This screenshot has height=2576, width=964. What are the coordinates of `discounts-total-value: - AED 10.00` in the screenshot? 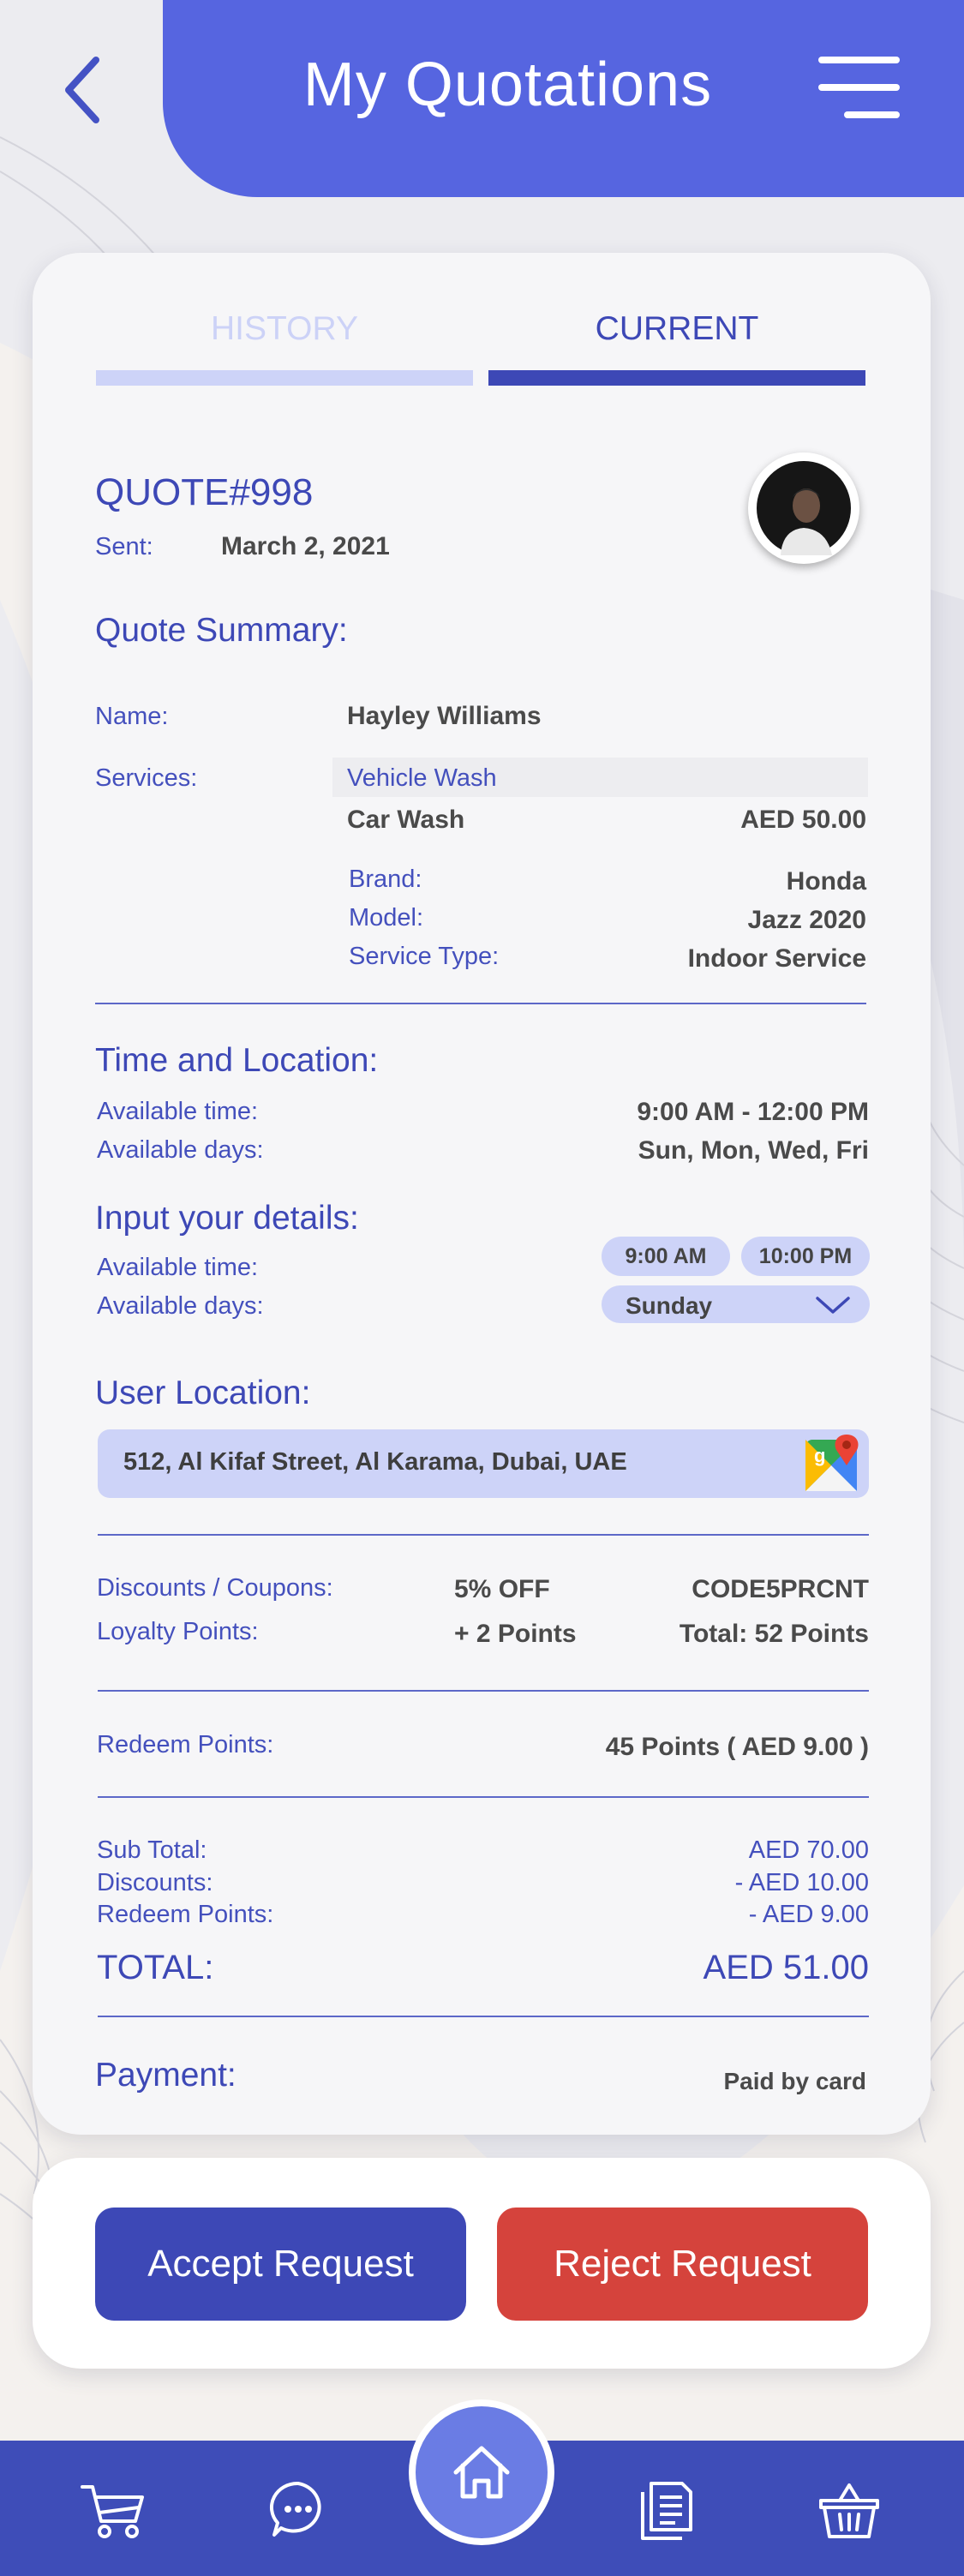 It's located at (801, 1882).